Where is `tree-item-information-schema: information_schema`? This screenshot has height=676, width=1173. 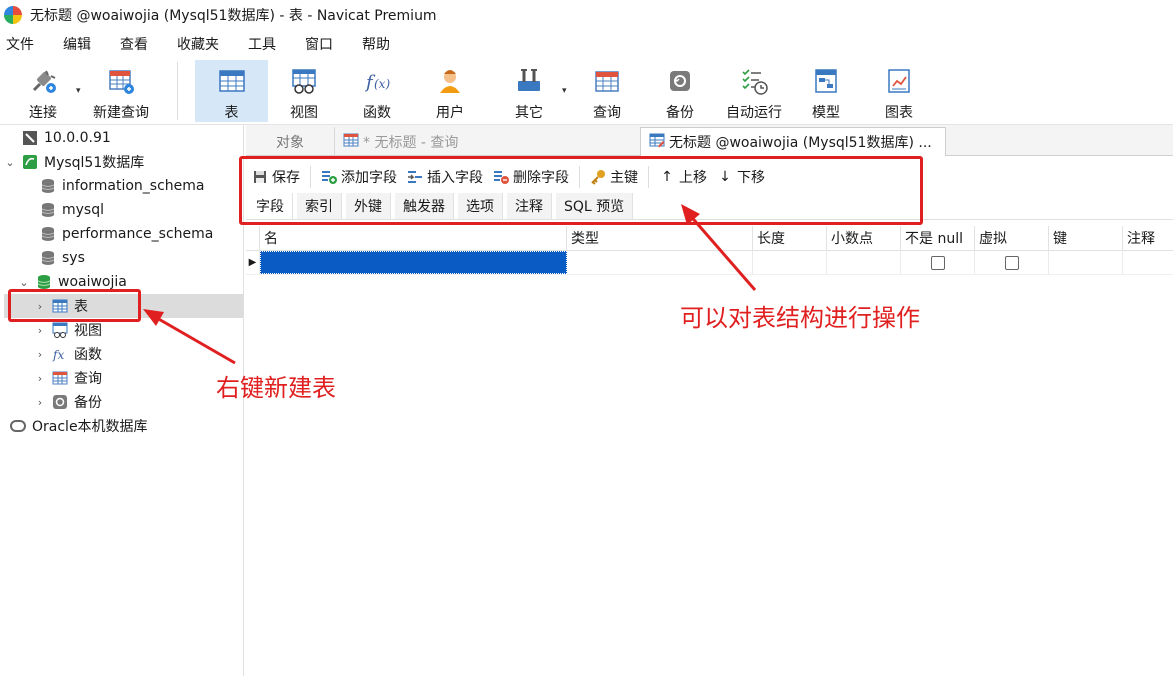
tree-item-information-schema: information_schema is located at coordinates (113, 186).